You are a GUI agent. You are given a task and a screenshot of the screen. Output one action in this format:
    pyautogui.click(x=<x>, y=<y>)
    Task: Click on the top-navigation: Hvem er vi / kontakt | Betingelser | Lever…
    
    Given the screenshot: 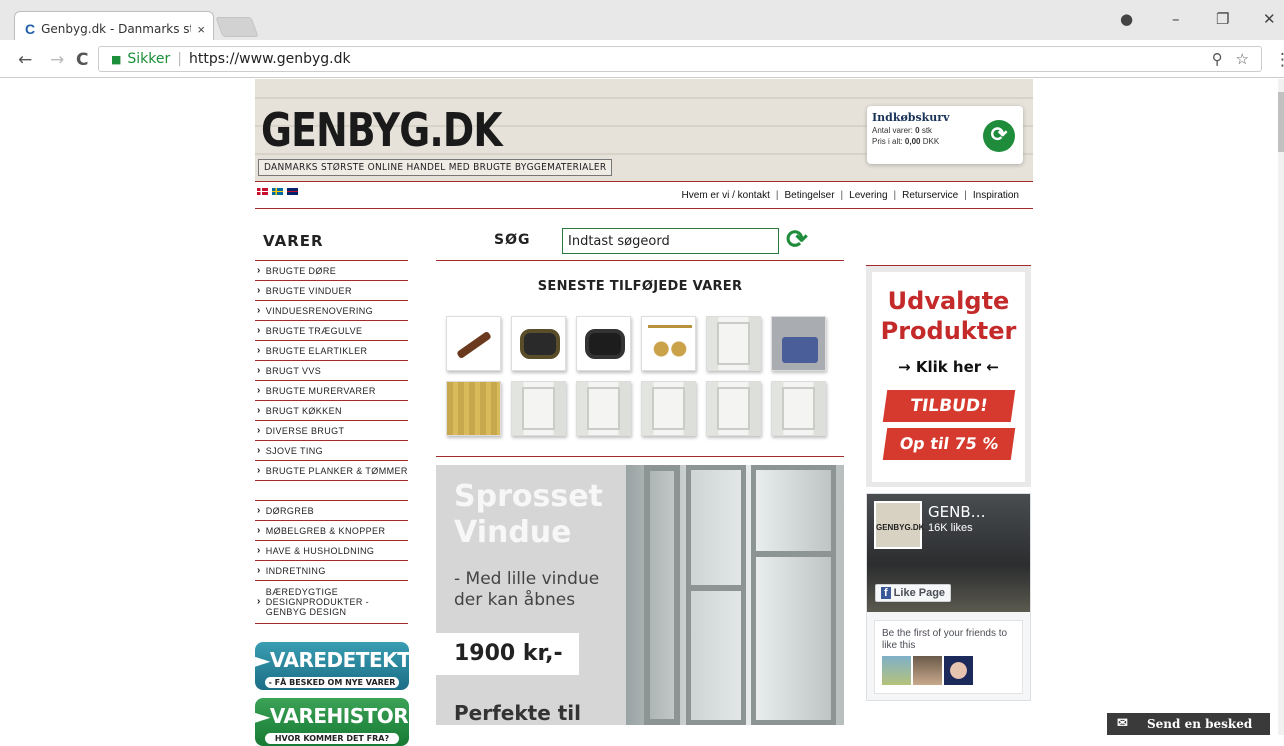 What is the action you would take?
    pyautogui.click(x=644, y=195)
    